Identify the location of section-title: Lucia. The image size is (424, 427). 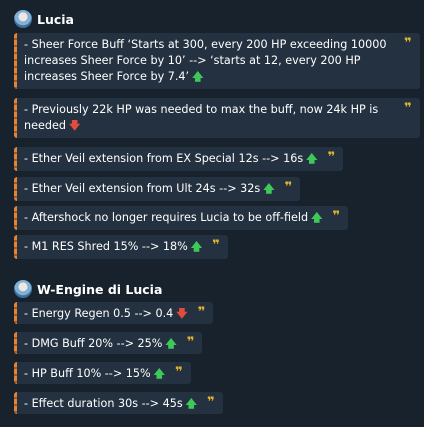
(55, 19).